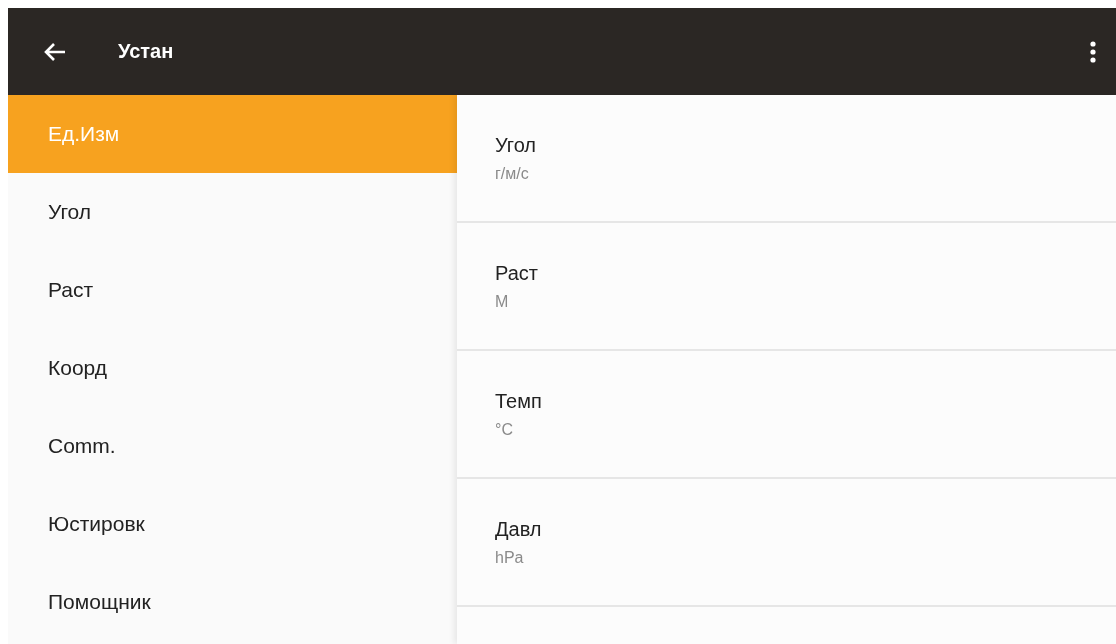 This screenshot has width=1116, height=644. I want to click on sidebar-item: Помощник, so click(232, 602).